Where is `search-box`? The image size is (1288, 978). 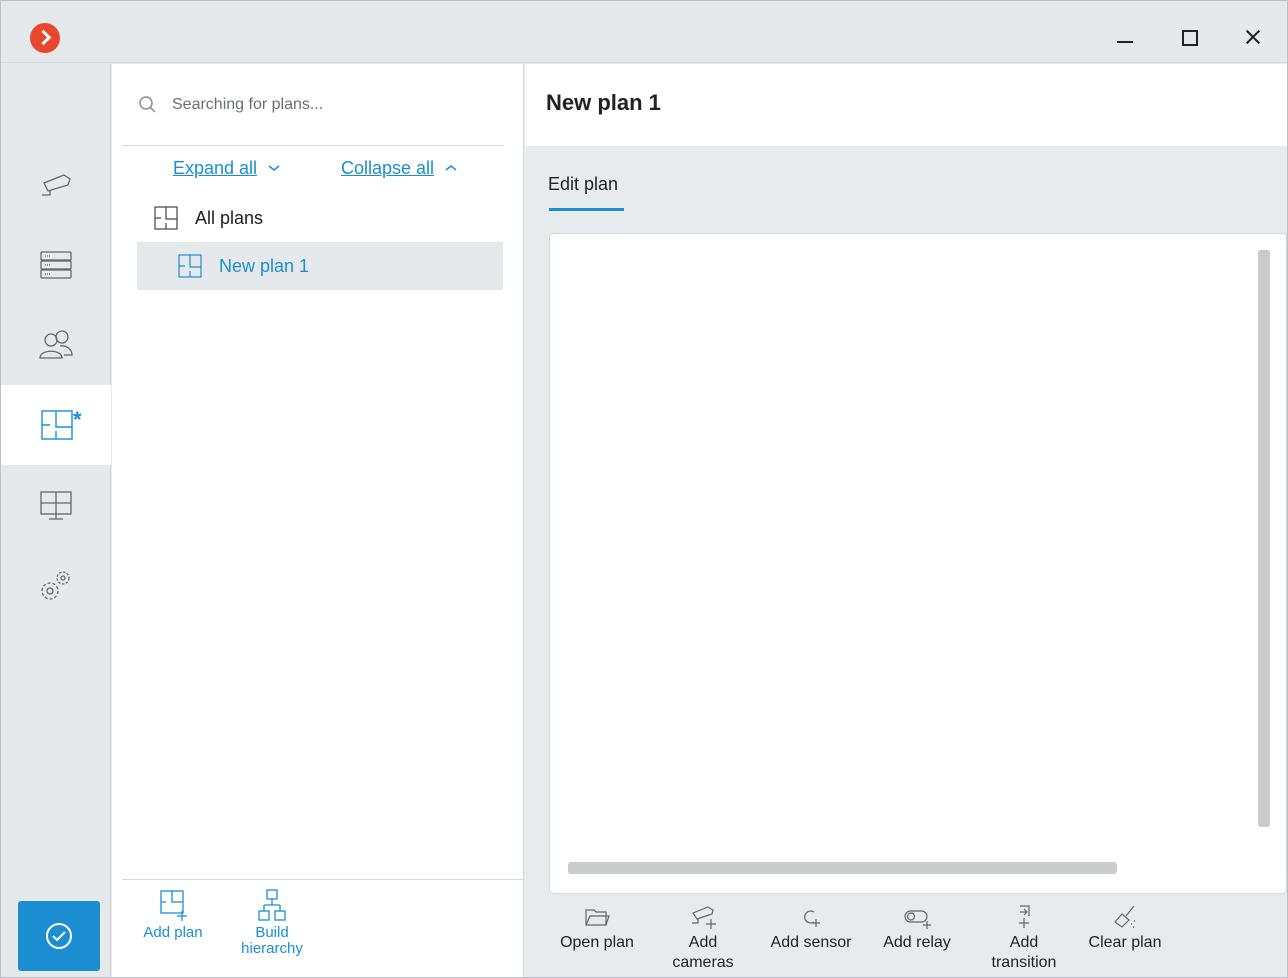 search-box is located at coordinates (313, 105).